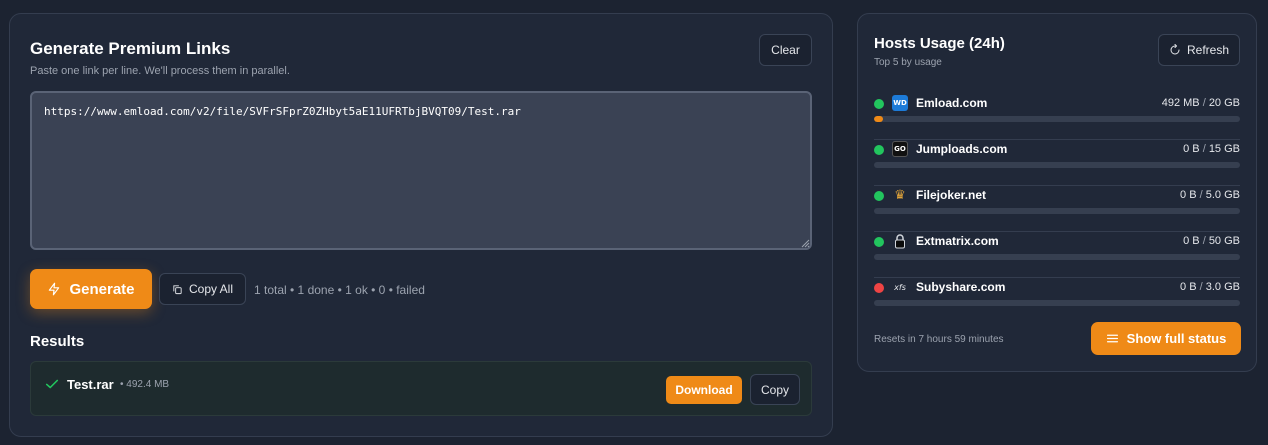 The width and height of the screenshot is (1268, 445). What do you see at coordinates (1175, 49) in the screenshot?
I see `refresh-icon` at bounding box center [1175, 49].